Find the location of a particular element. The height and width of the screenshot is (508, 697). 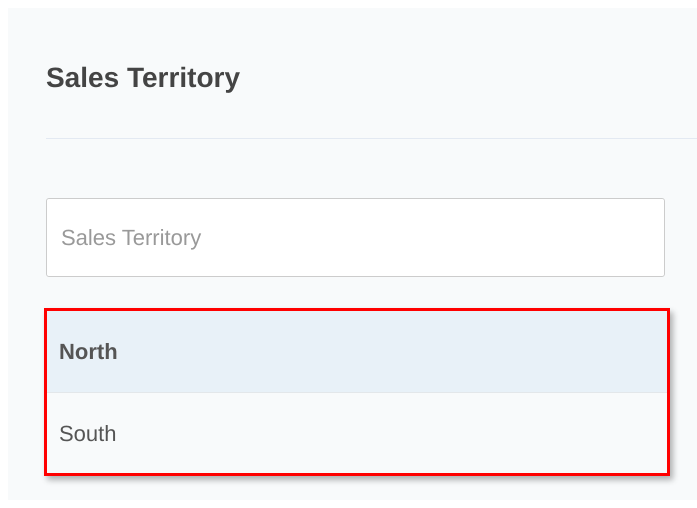

search-field: Sales Territory is located at coordinates (355, 237).